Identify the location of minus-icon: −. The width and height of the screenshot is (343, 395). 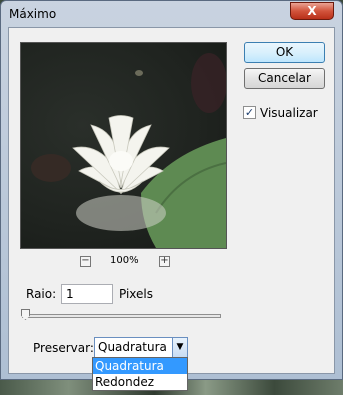
(85, 260).